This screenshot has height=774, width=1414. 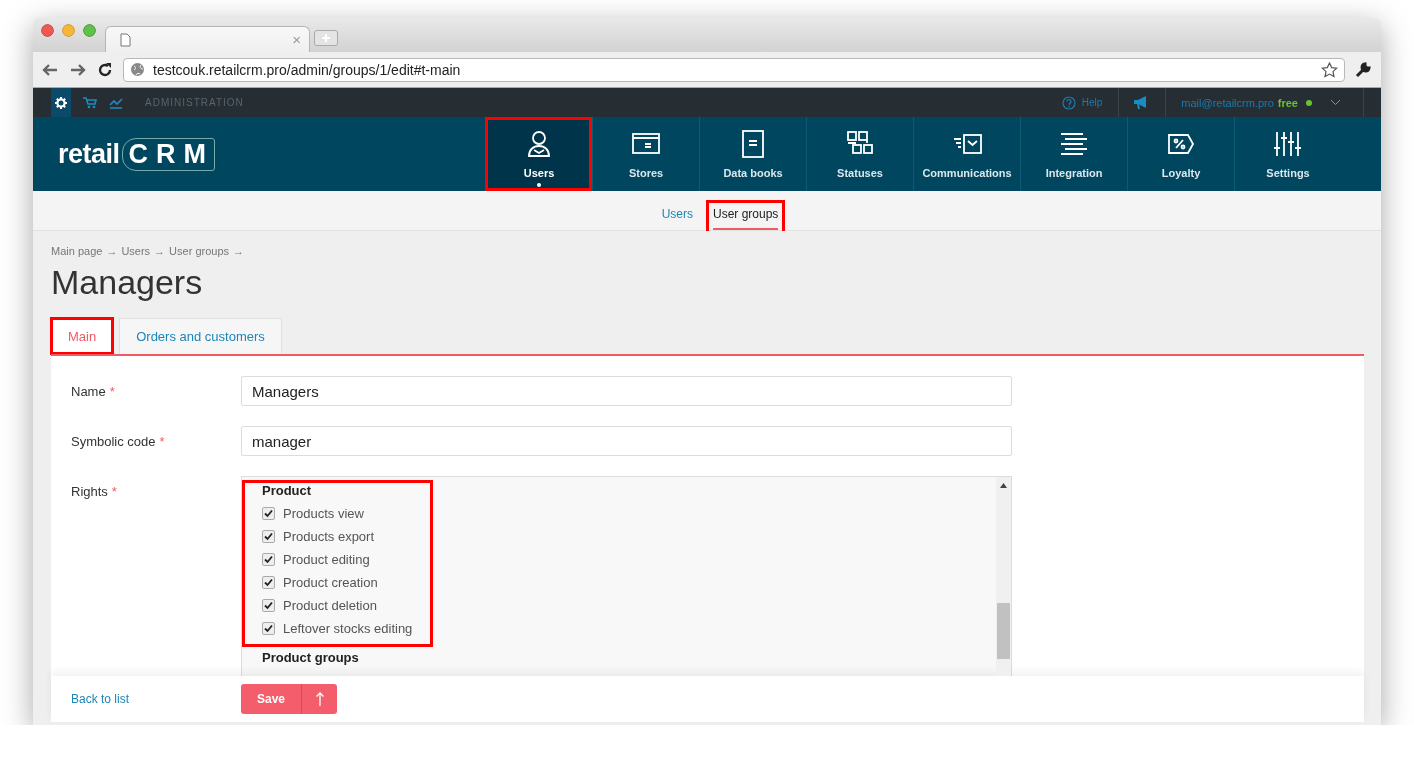 I want to click on settings-button, so click(x=61, y=102).